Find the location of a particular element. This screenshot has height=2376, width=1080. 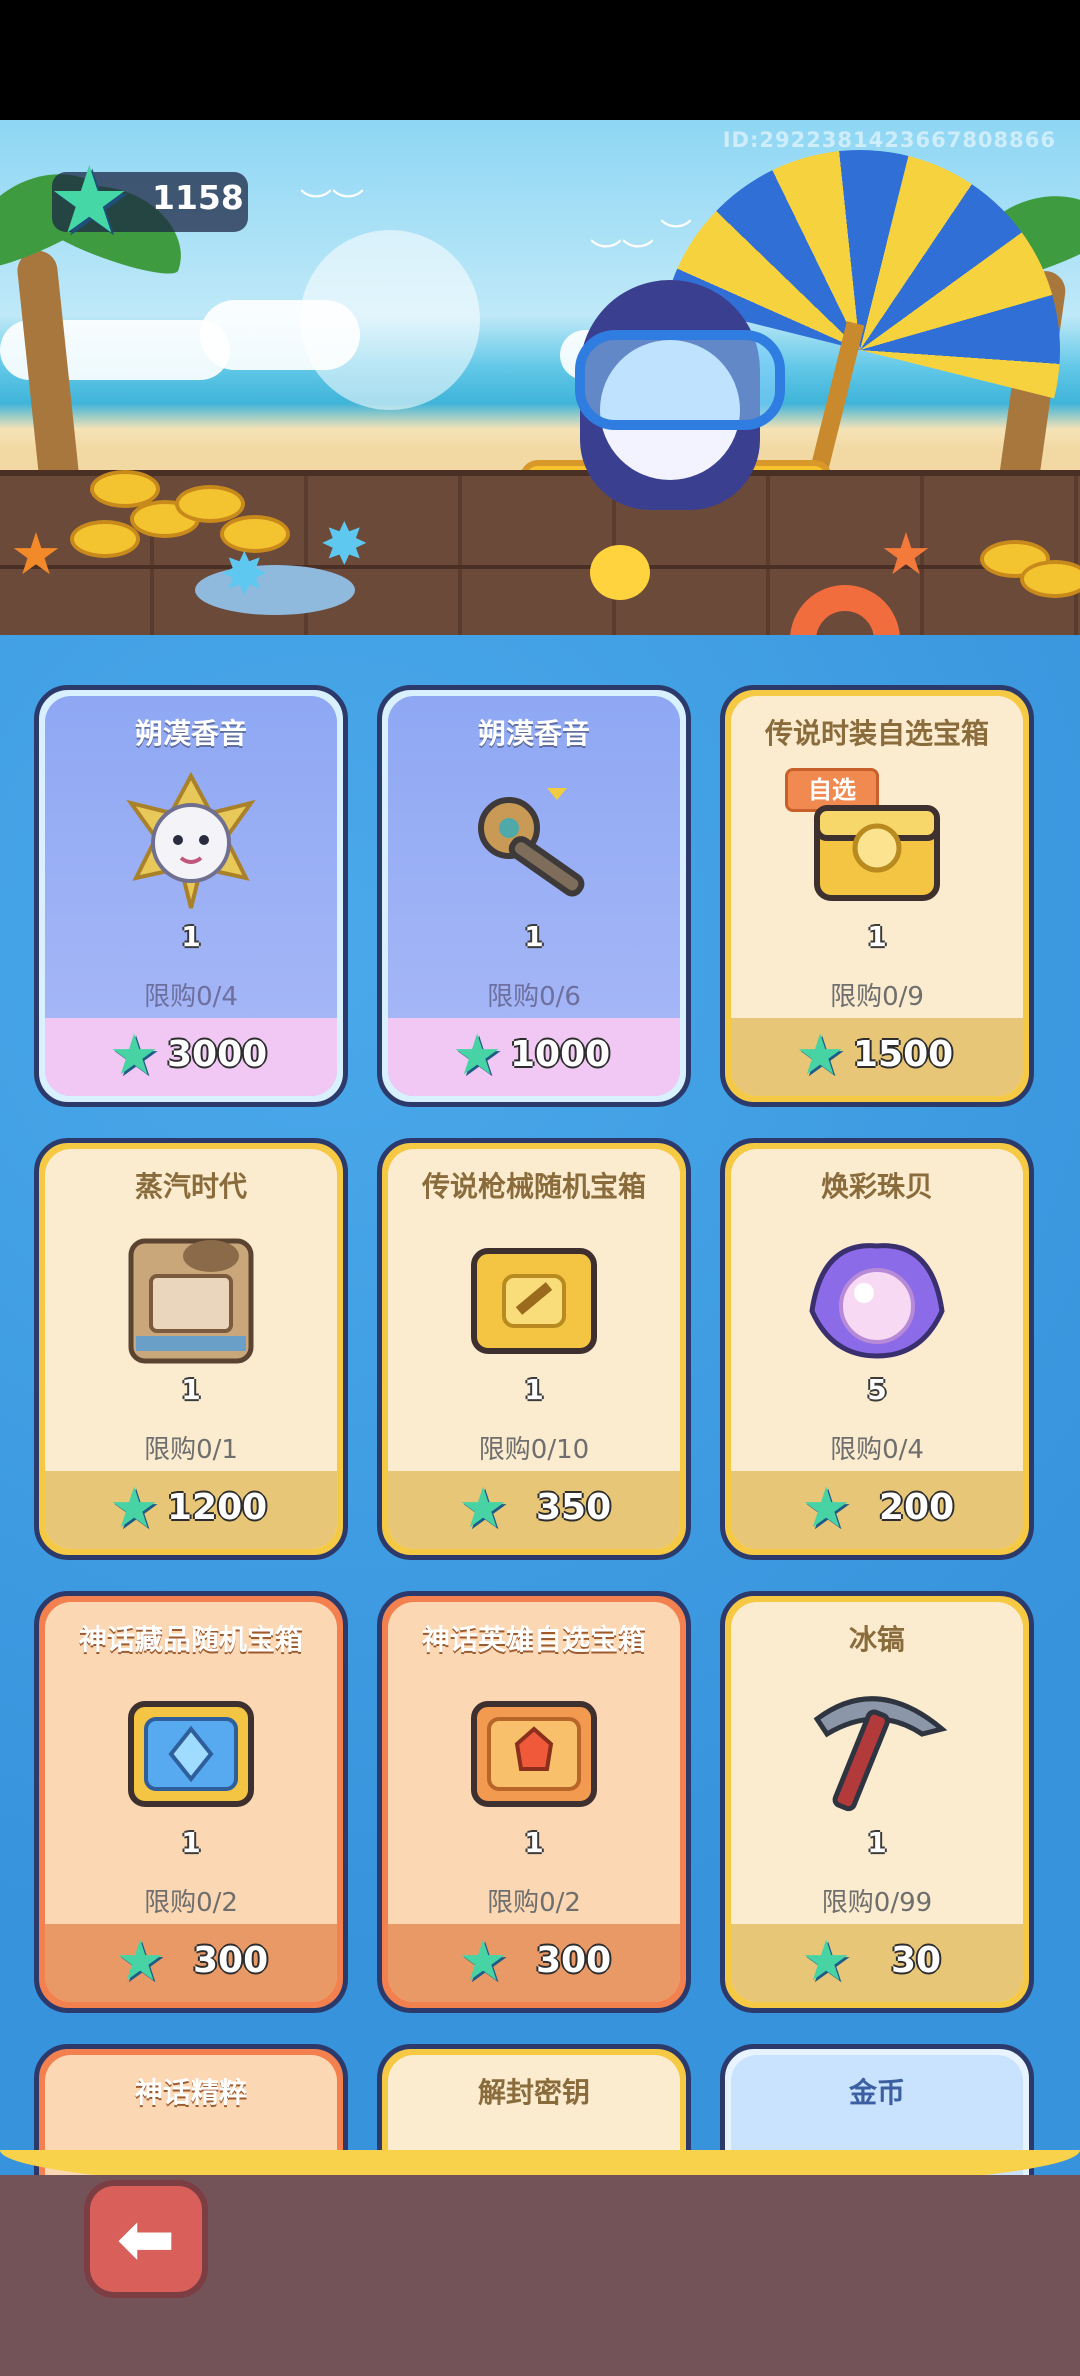

shop-item-card: 传说枪械随机宝箱 1 限购0/10 ★ 350 is located at coordinates (534, 1349).